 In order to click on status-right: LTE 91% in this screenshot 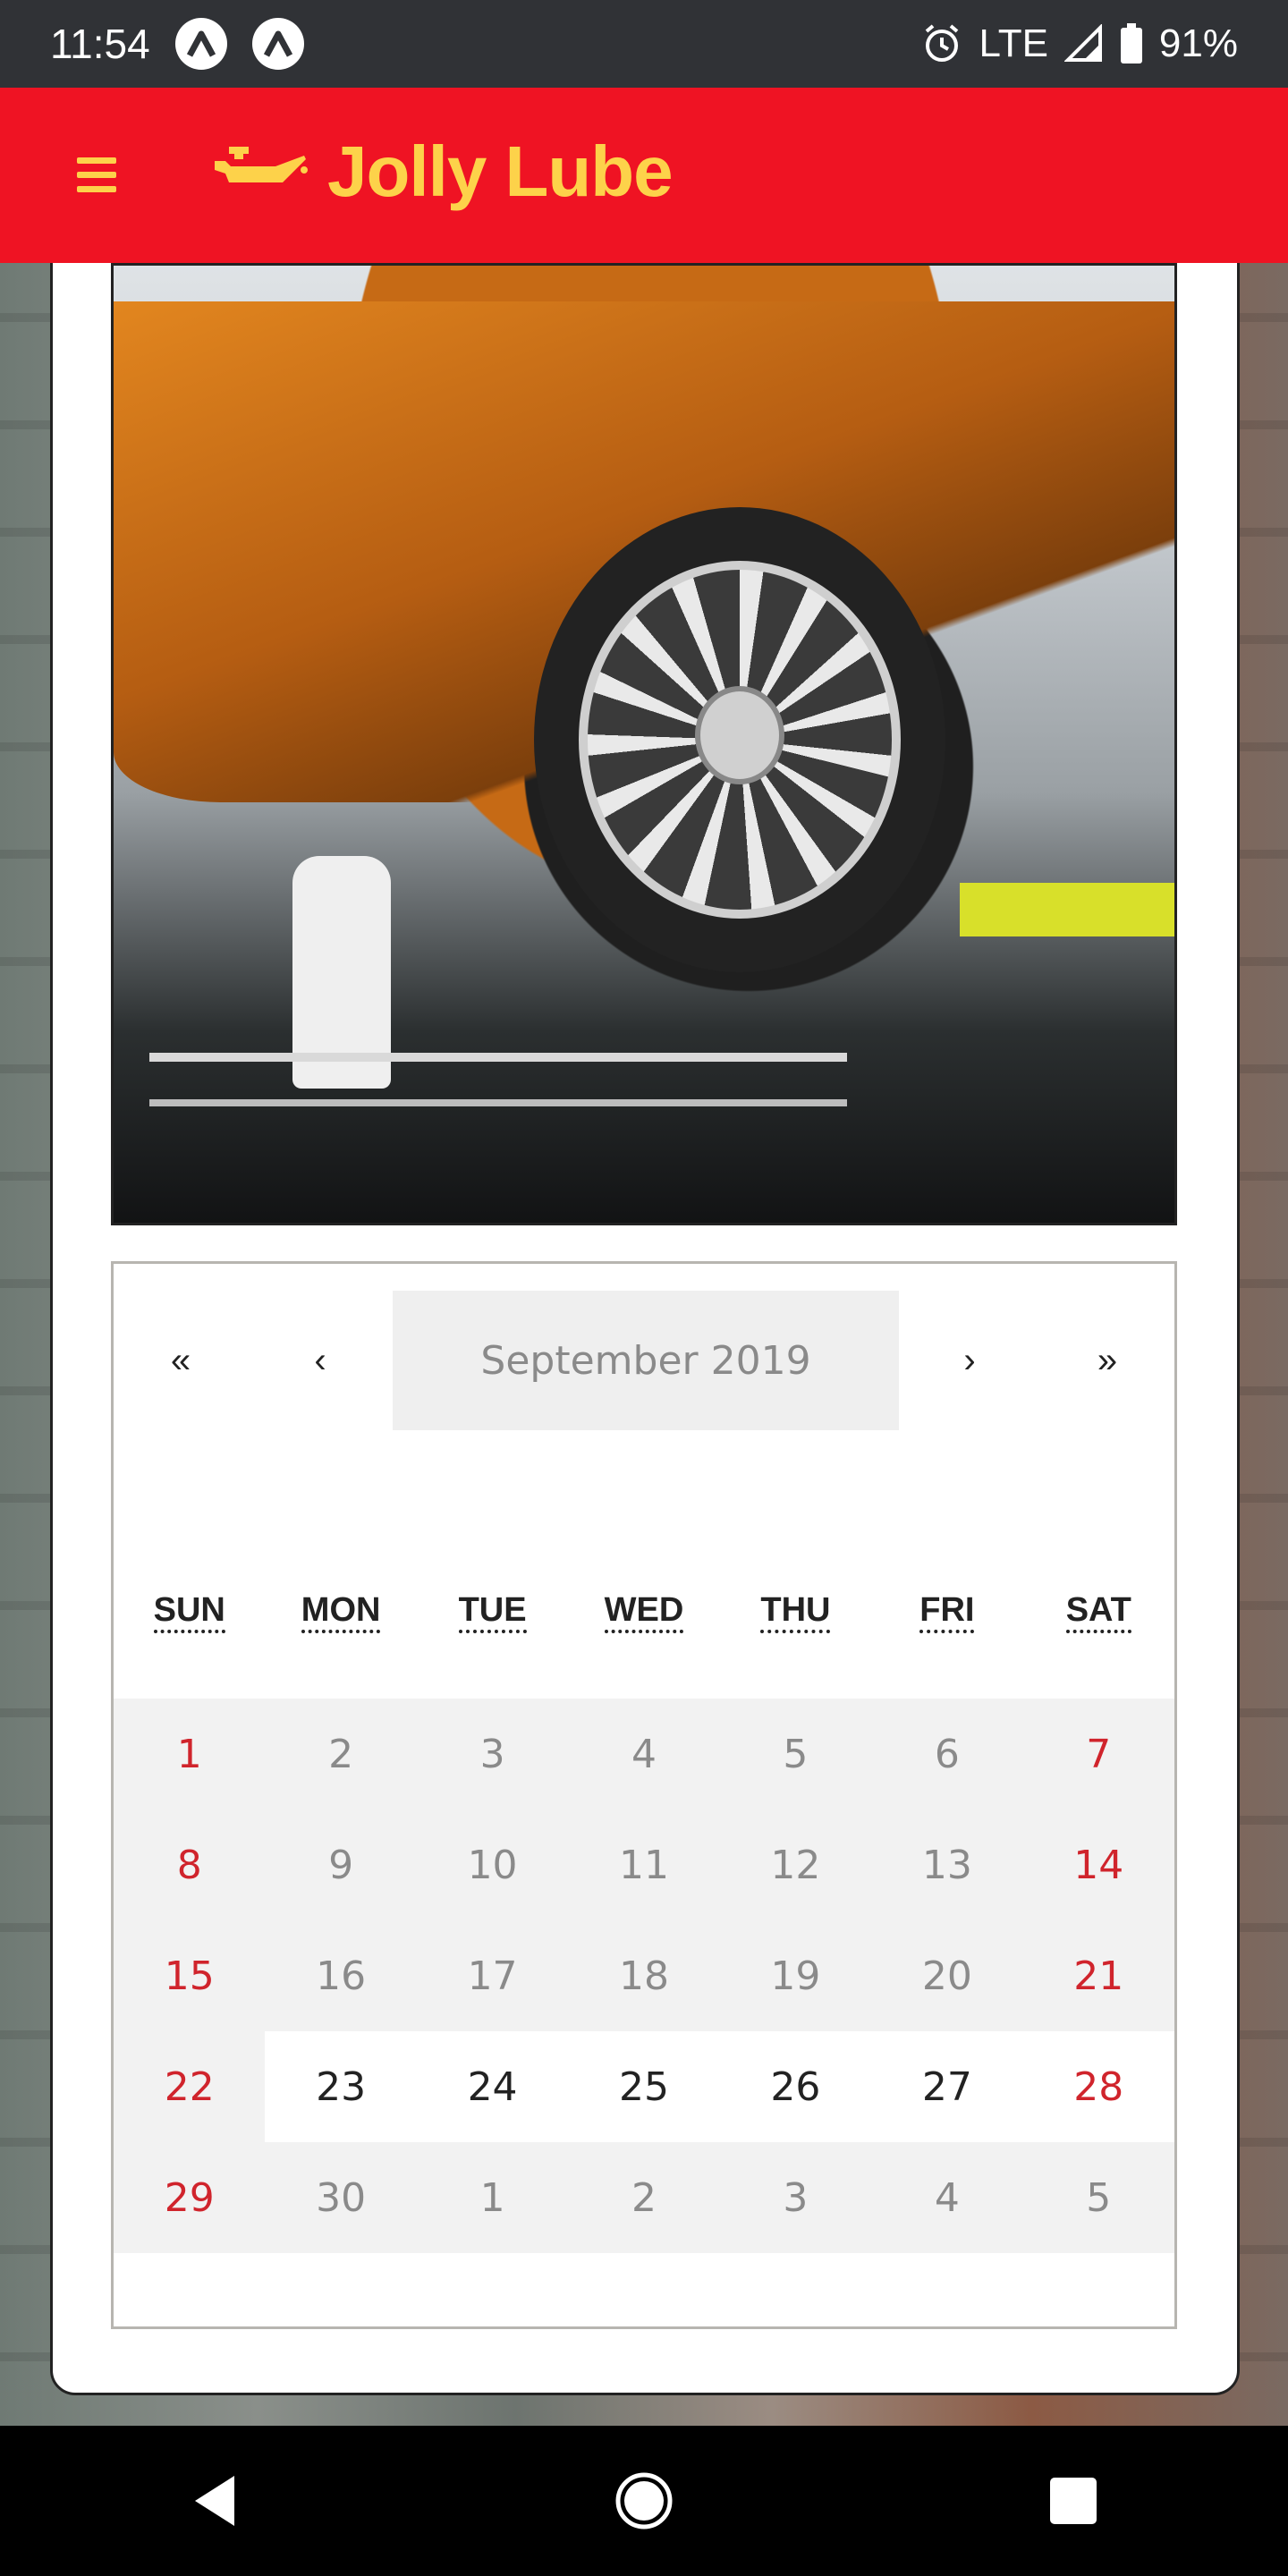, I will do `click(1079, 43)`.